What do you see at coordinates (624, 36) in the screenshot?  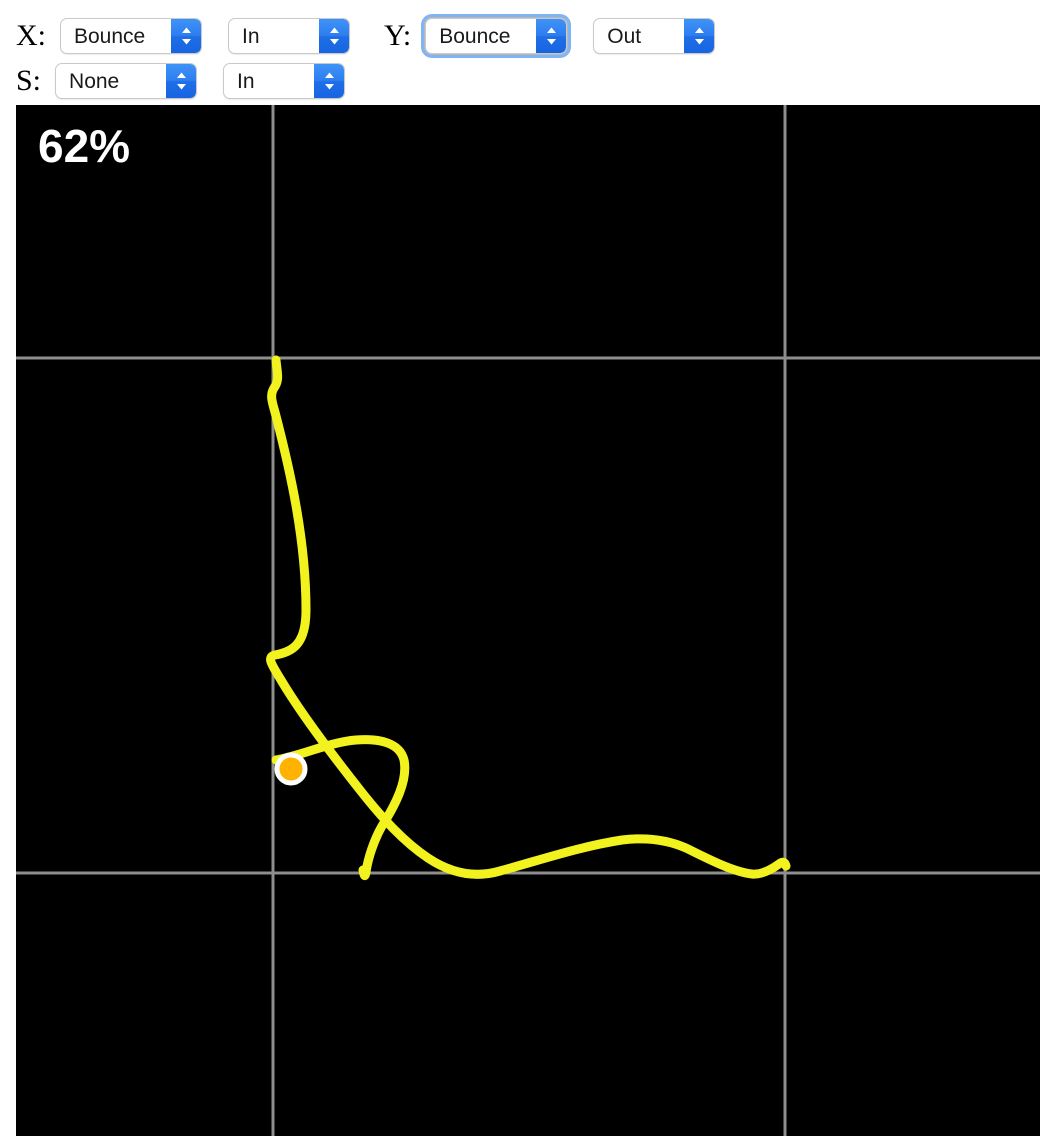 I see `y-direction-select-value: Out` at bounding box center [624, 36].